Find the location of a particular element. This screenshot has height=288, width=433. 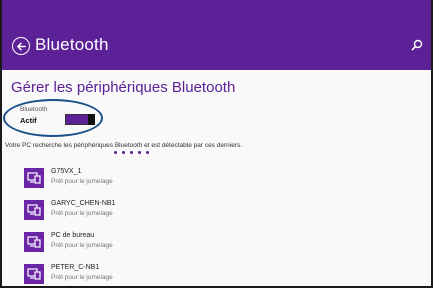

bluetooth-toggle is located at coordinates (80, 119).